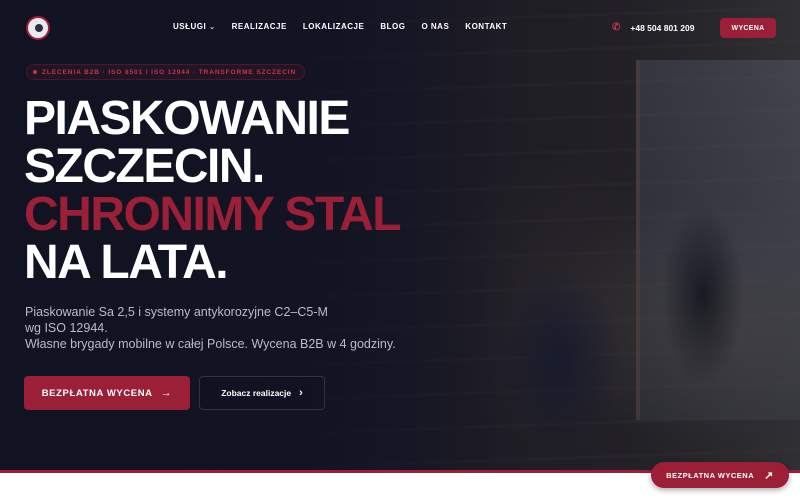  What do you see at coordinates (97, 393) in the screenshot?
I see `free-quote-button-label: BEZPŁATNA WYCENA` at bounding box center [97, 393].